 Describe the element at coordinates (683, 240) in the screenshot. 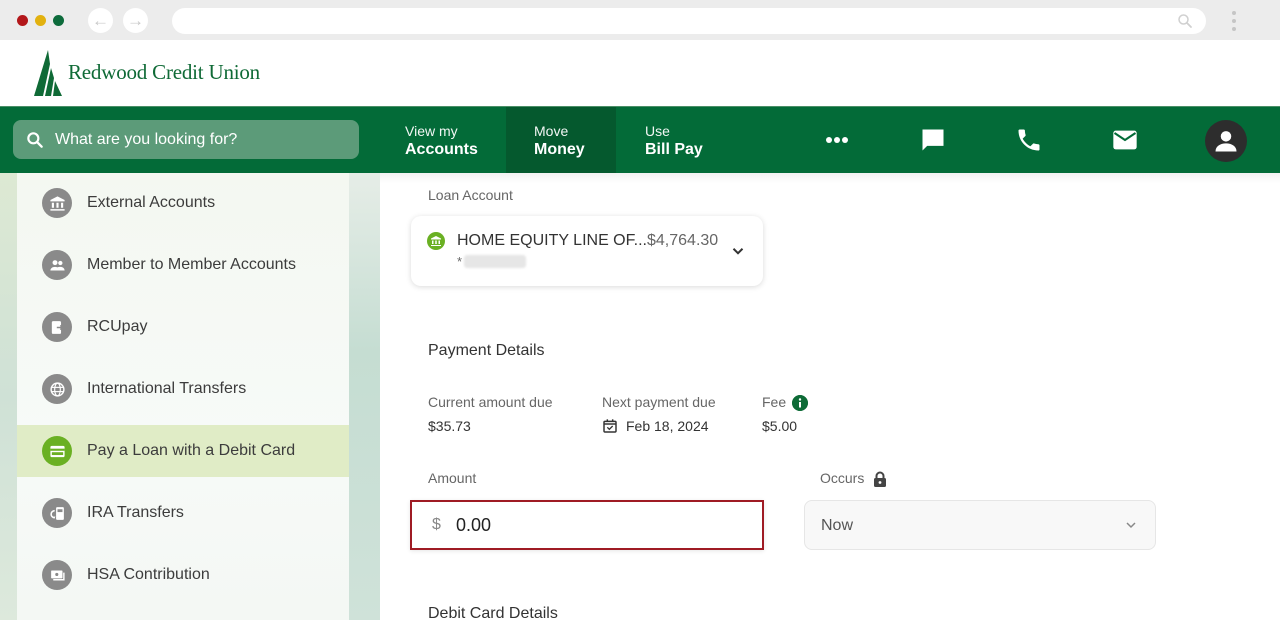

I see `loan-balance: $4,764.30` at that location.